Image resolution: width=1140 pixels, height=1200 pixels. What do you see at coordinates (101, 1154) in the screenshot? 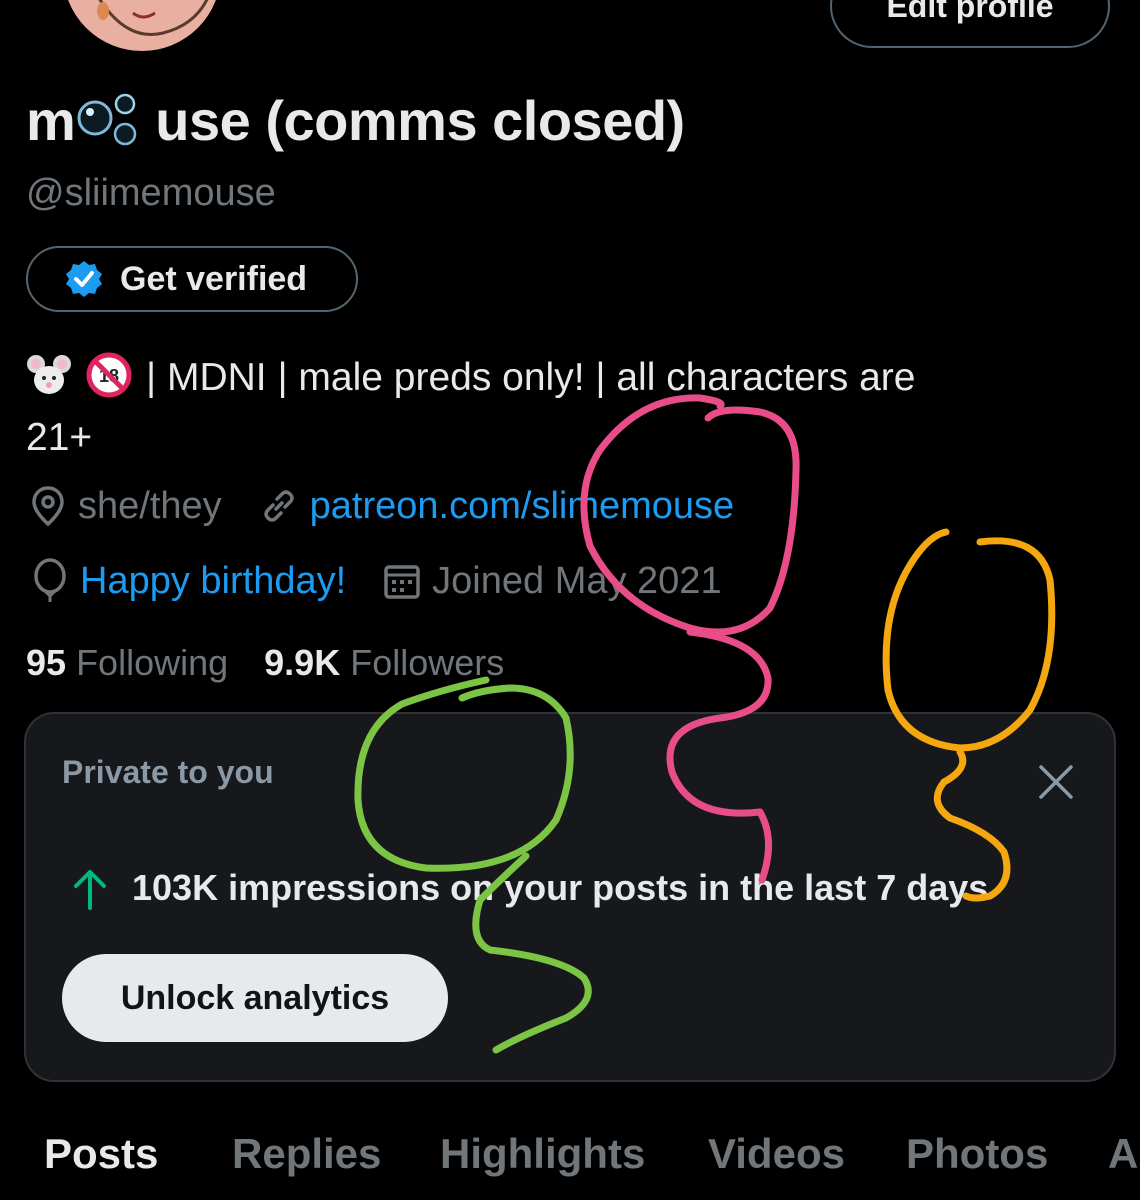
I see `tab-posts: Posts` at bounding box center [101, 1154].